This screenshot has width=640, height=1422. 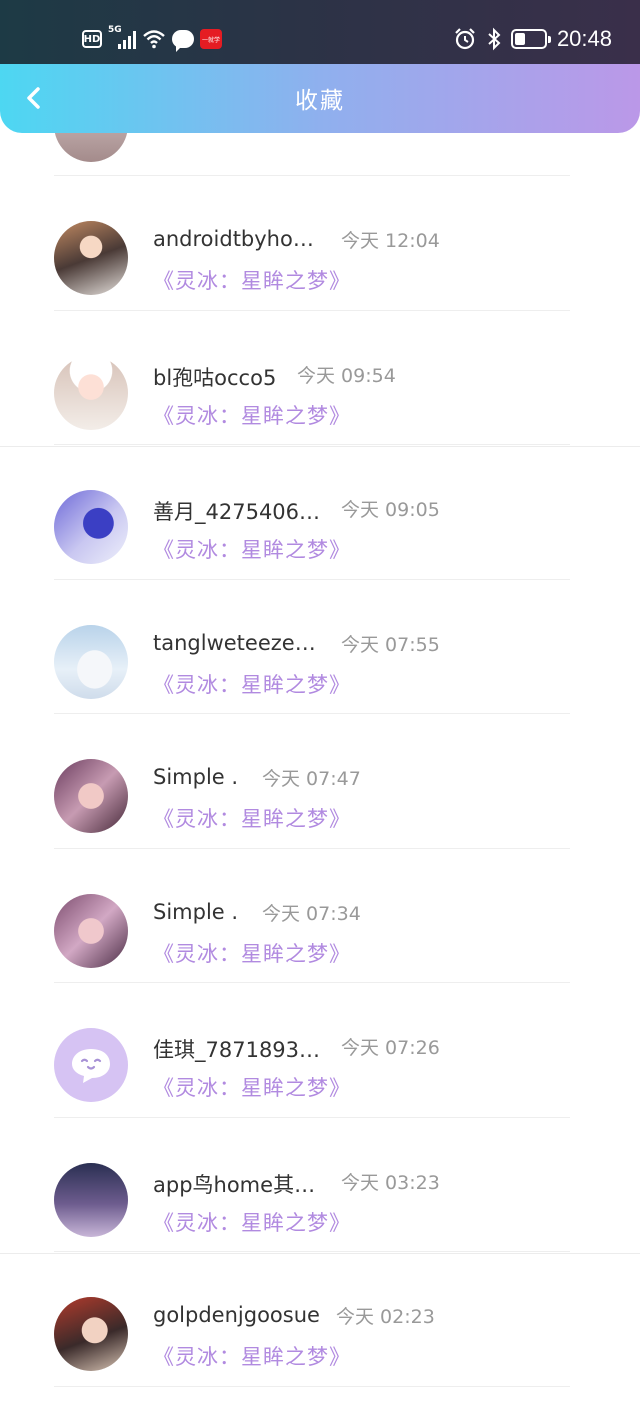 I want to click on favorite-time: 今天 07:34, so click(x=311, y=913).